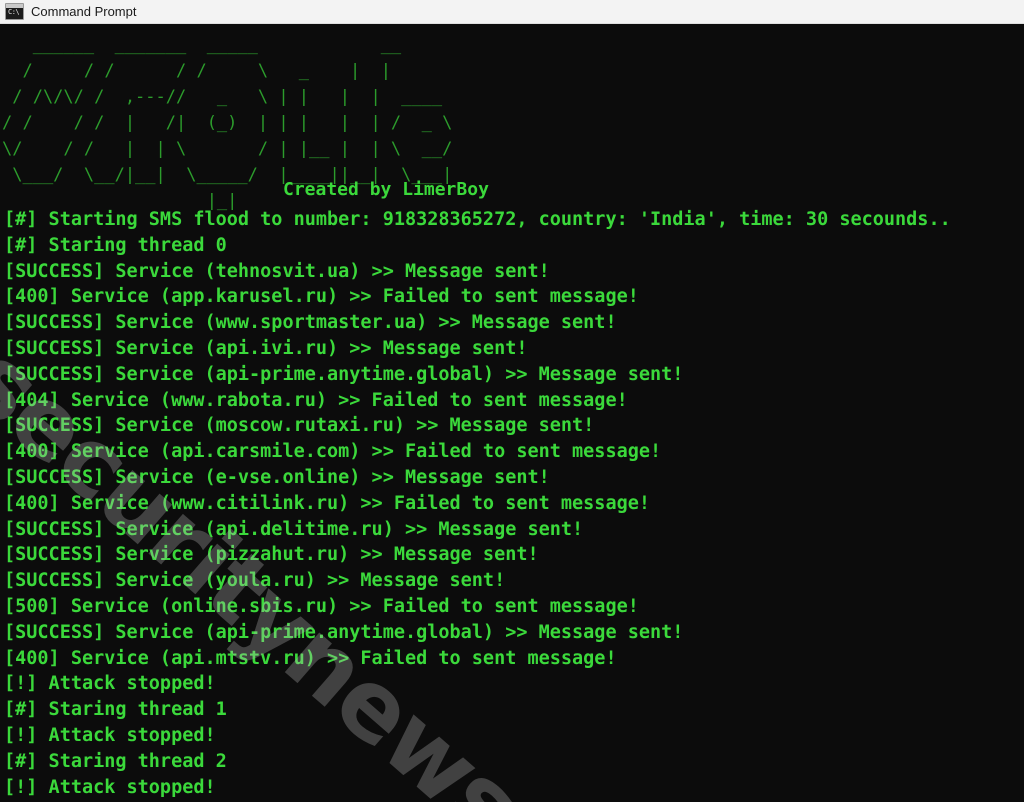  I want to click on console-log-line: [#] Staring thread 0, so click(115, 245).